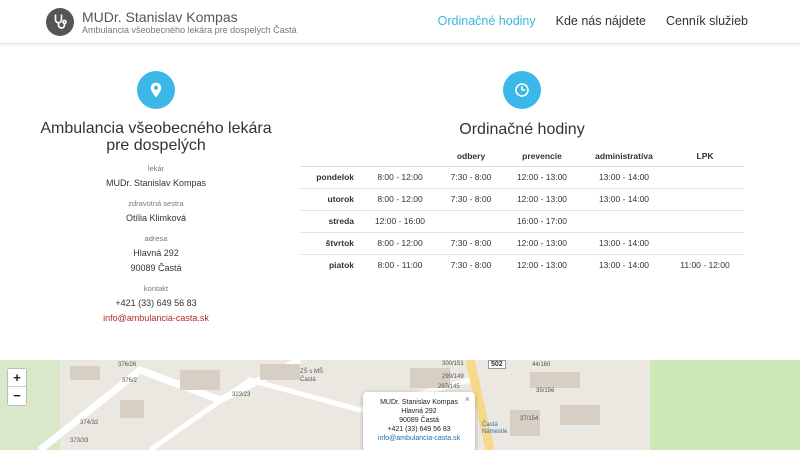 Image resolution: width=800 pixels, height=450 pixels. Describe the element at coordinates (312, 376) in the screenshot. I see `map-label: ZŠ s MŠ Častá` at that location.